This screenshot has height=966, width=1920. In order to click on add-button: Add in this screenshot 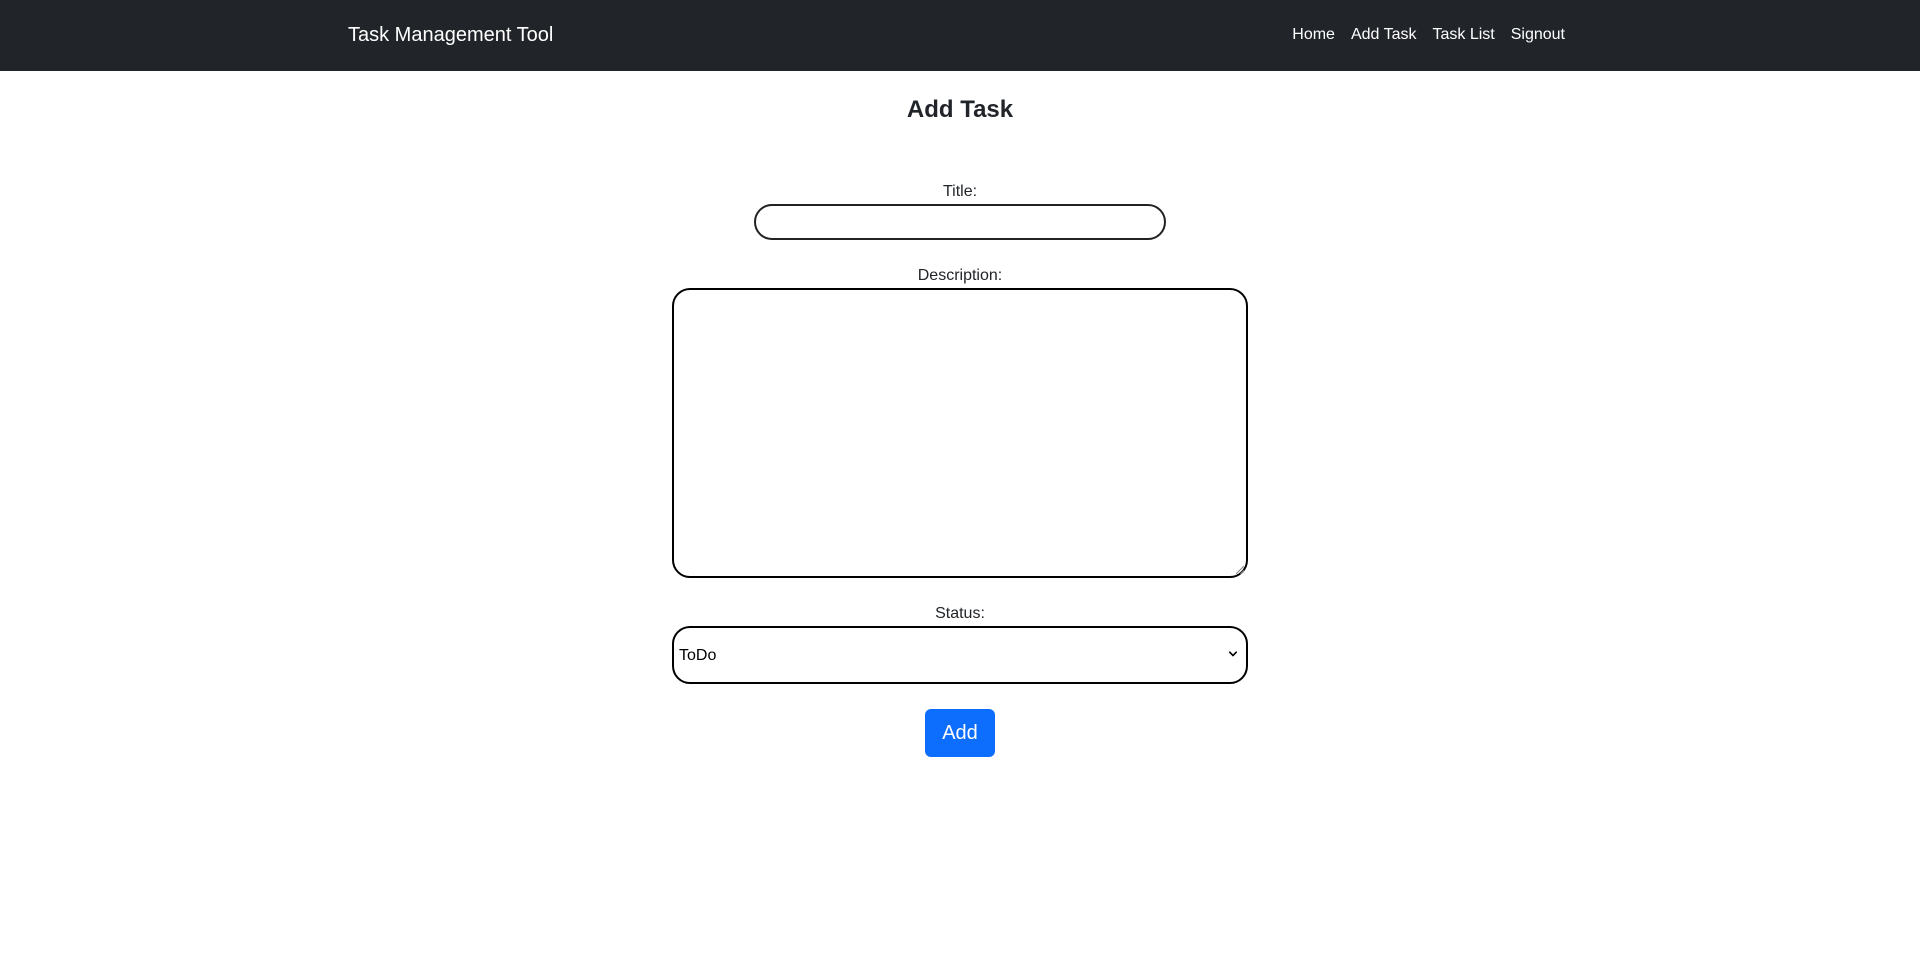, I will do `click(960, 733)`.